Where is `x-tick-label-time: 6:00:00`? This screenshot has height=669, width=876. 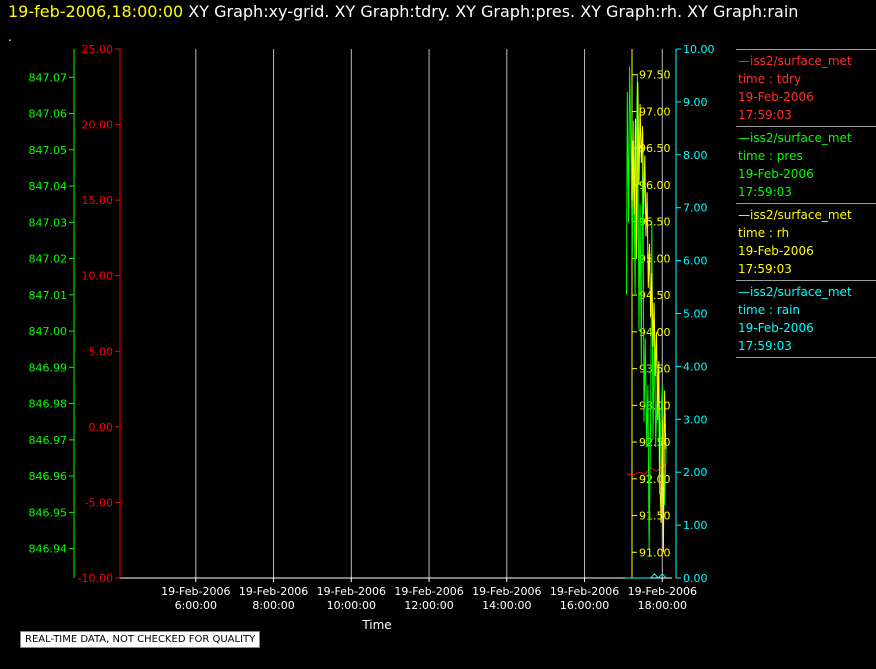 x-tick-label-time: 6:00:00 is located at coordinates (196, 605).